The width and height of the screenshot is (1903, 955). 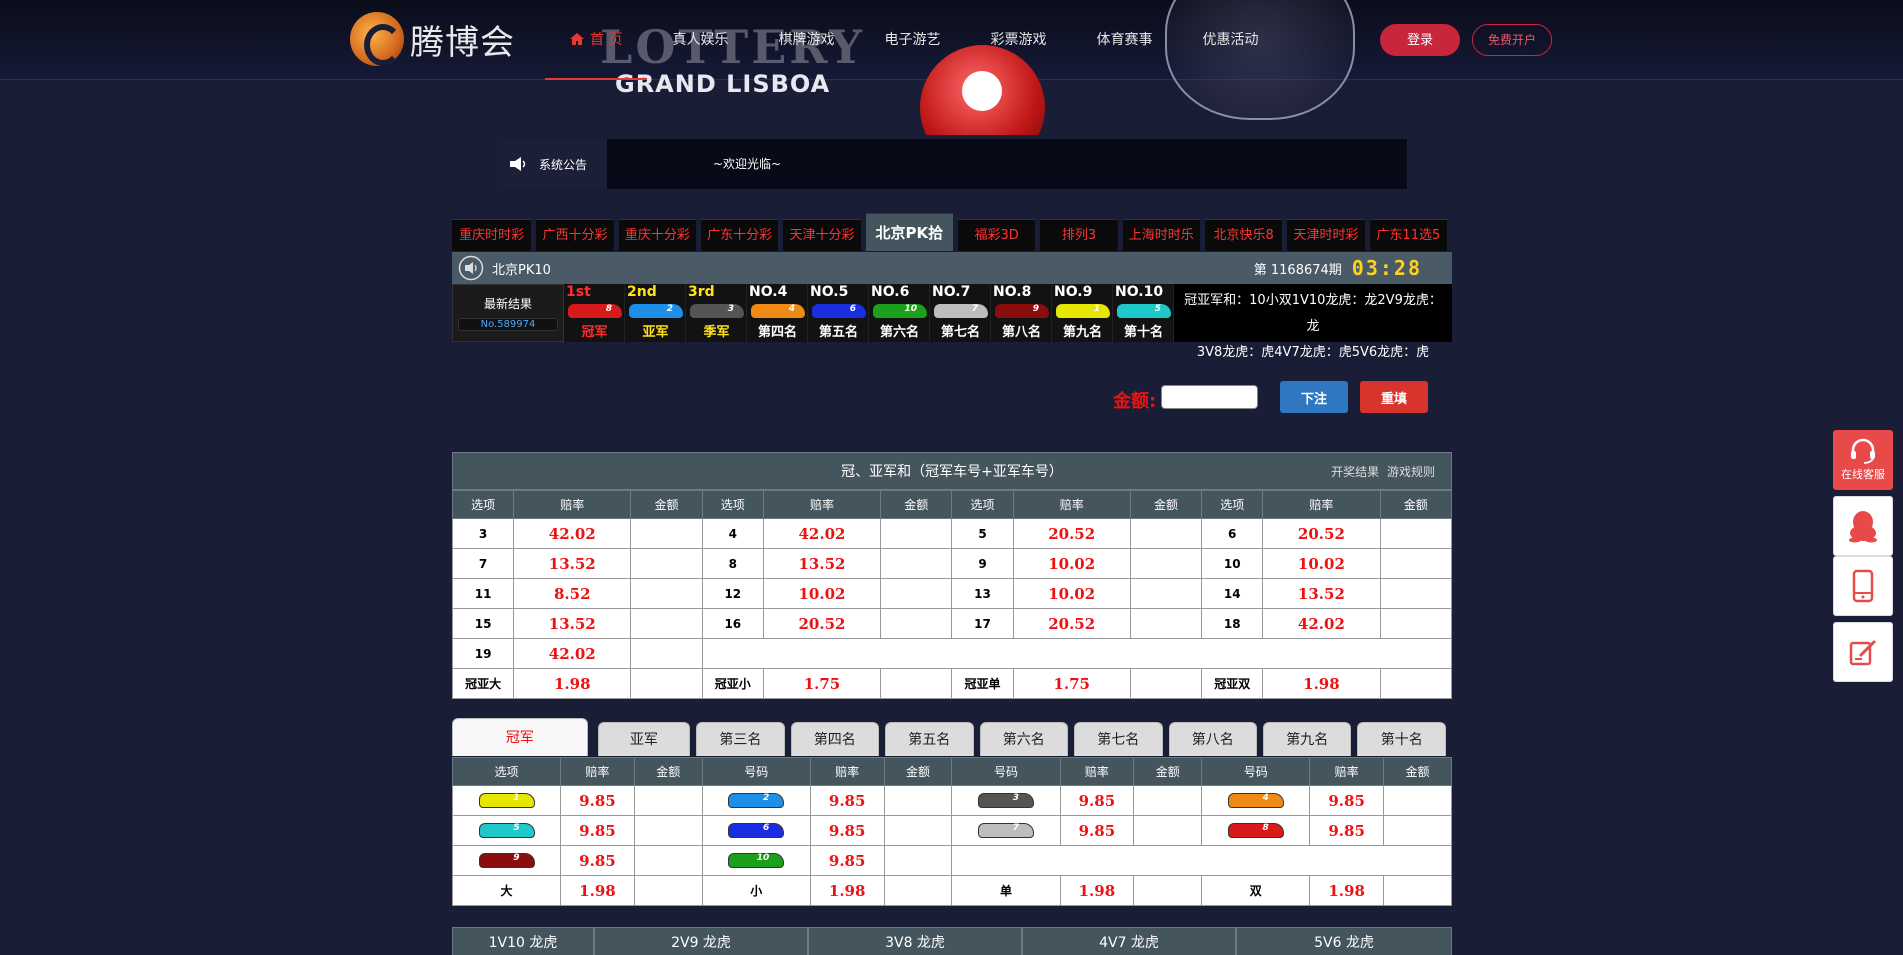 What do you see at coordinates (1408, 235) in the screenshot?
I see `game-tab-11: 广东11选5` at bounding box center [1408, 235].